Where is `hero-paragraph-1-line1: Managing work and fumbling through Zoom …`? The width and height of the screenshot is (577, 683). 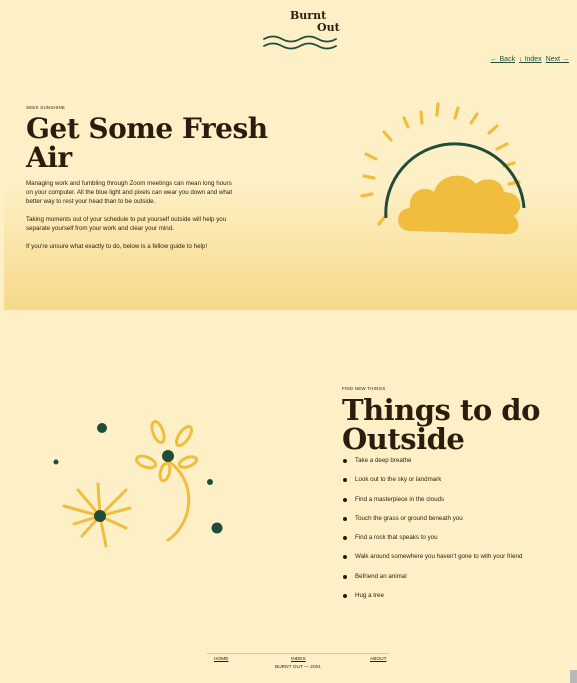
hero-paragraph-1-line1: Managing work and fumbling through Zoom … is located at coordinates (129, 183).